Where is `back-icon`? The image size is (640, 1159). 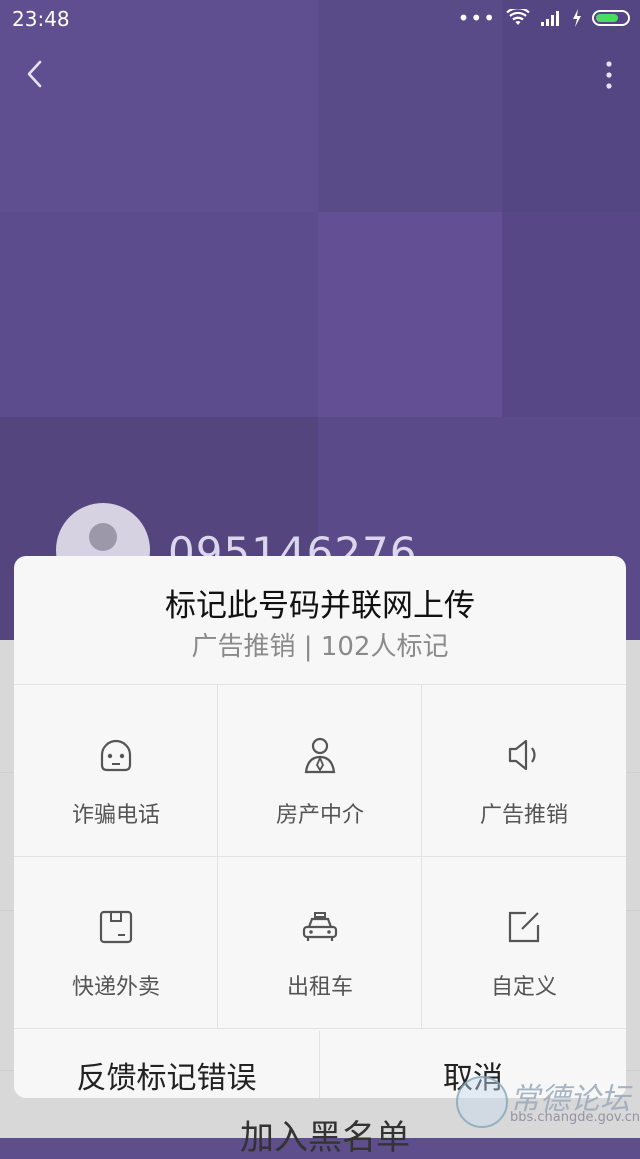 back-icon is located at coordinates (36, 74).